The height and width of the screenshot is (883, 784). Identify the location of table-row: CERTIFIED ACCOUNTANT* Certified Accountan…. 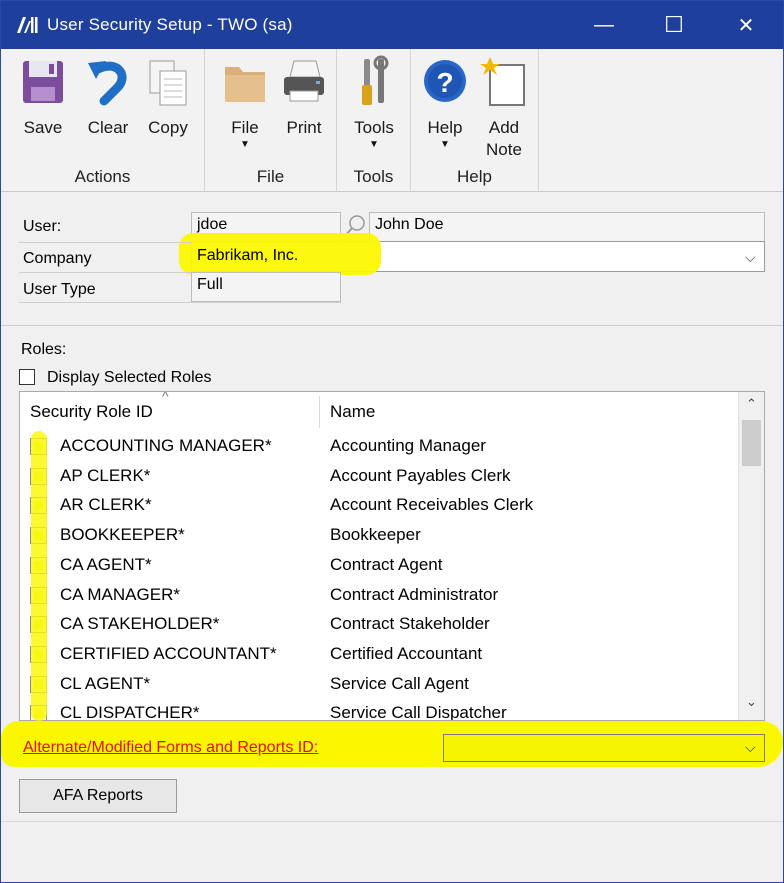
(379, 655).